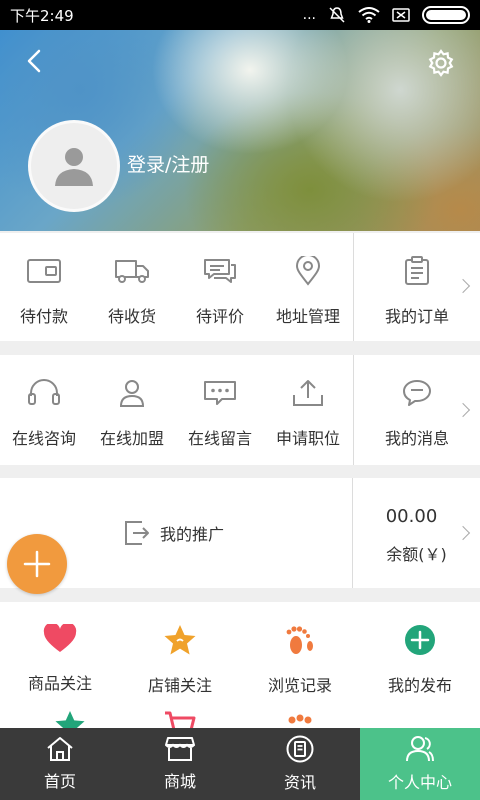  I want to click on bottom-tab-bar: 首页 商城 资讯 个人中心, so click(240, 764).